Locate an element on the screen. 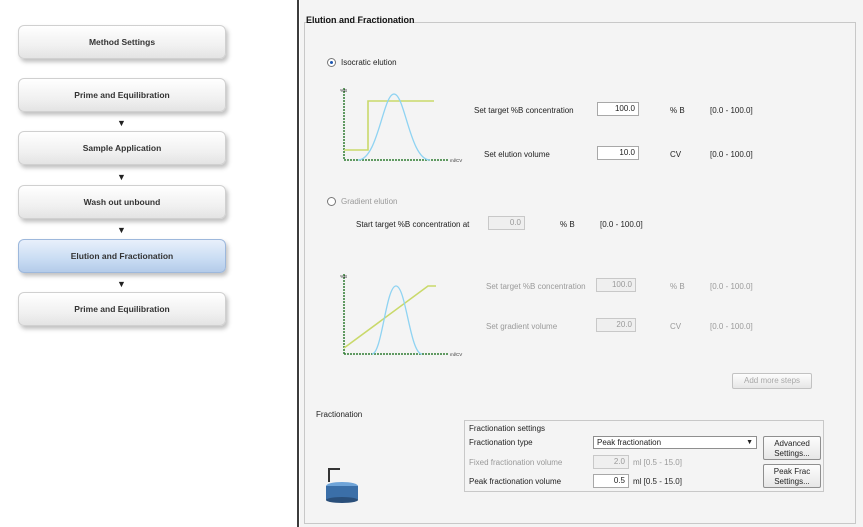 Image resolution: width=863 pixels, height=527 pixels. isocratic-elution-graph: %B ml/CV is located at coordinates (401, 125).